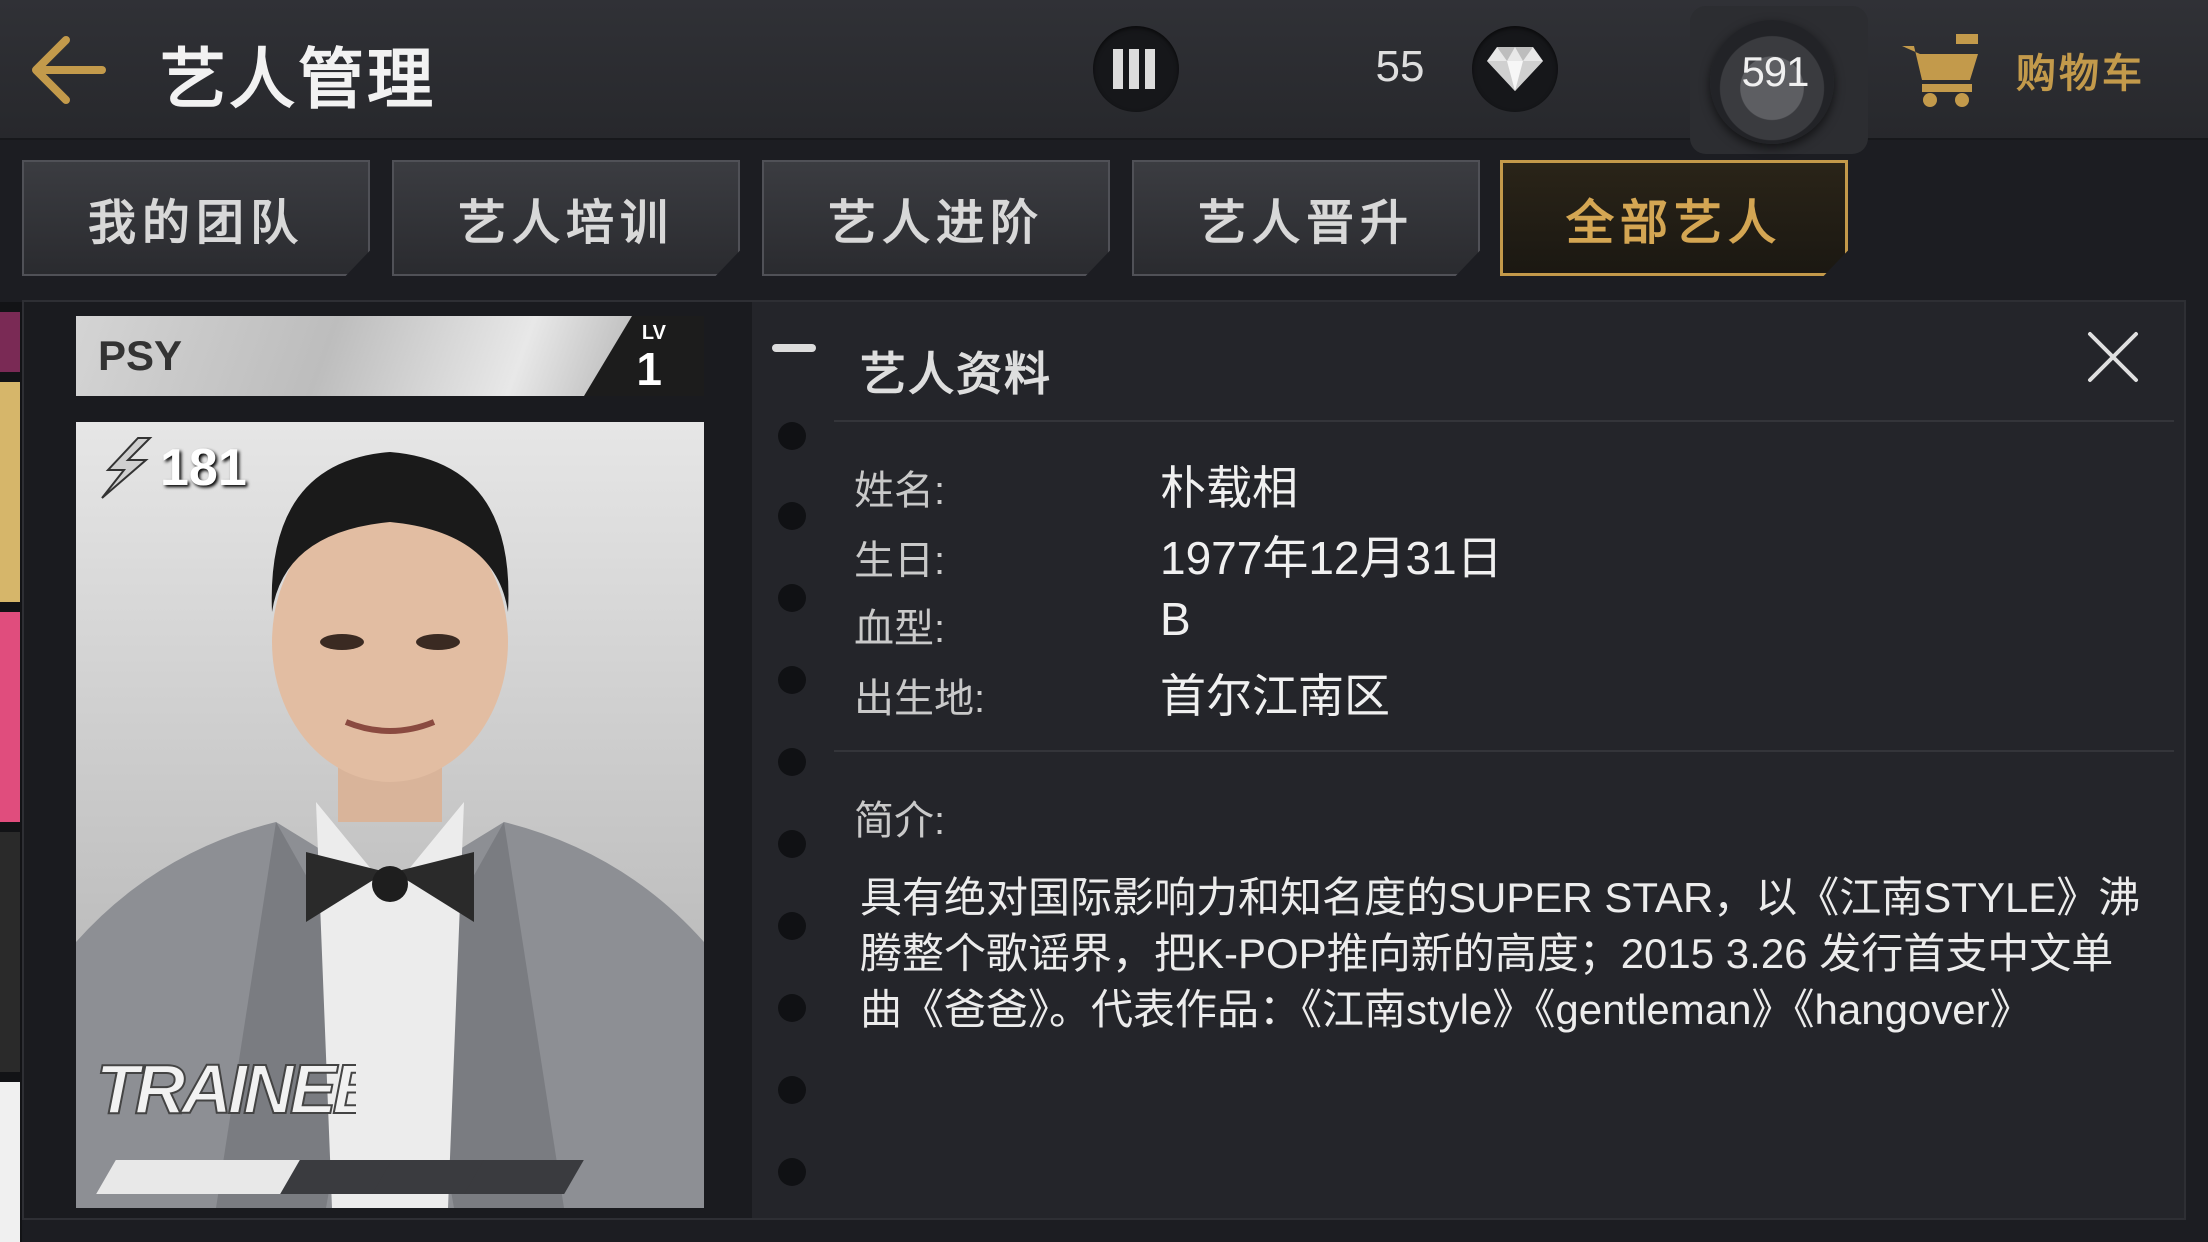 The width and height of the screenshot is (2208, 1242). What do you see at coordinates (298, 79) in the screenshot?
I see `page-title: 艺人管理` at bounding box center [298, 79].